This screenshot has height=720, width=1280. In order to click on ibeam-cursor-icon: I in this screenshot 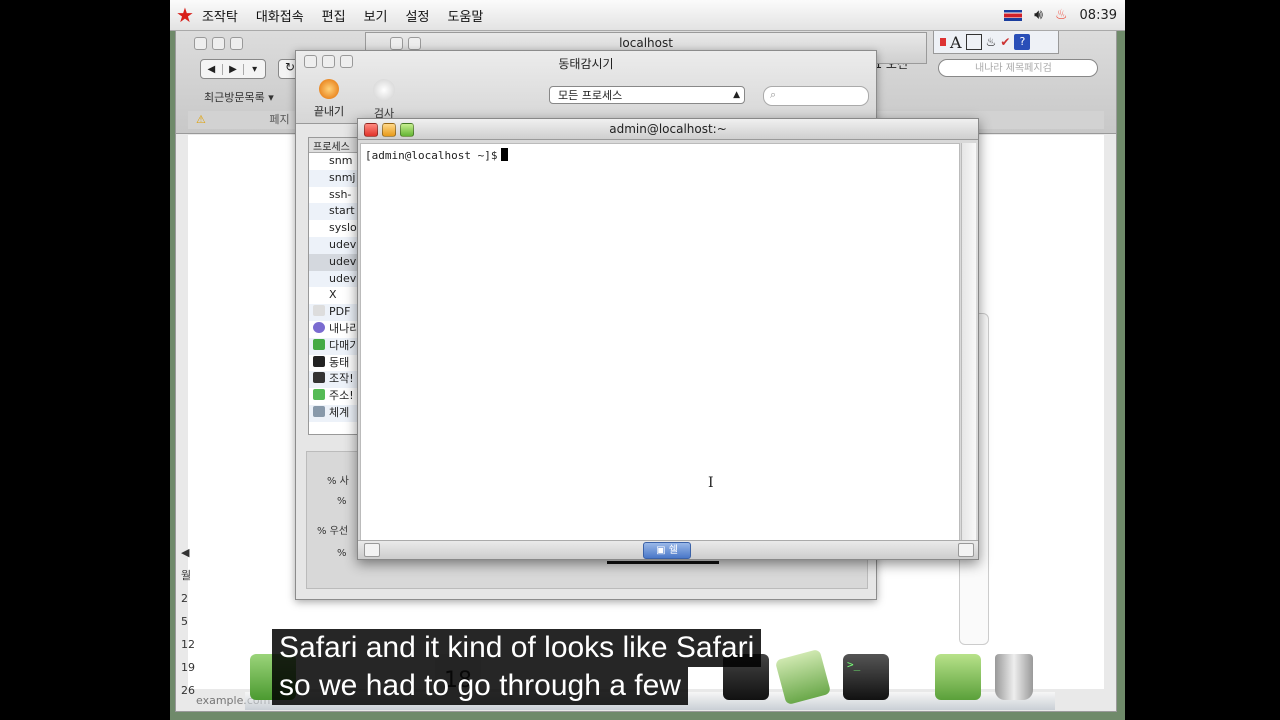, I will do `click(711, 483)`.